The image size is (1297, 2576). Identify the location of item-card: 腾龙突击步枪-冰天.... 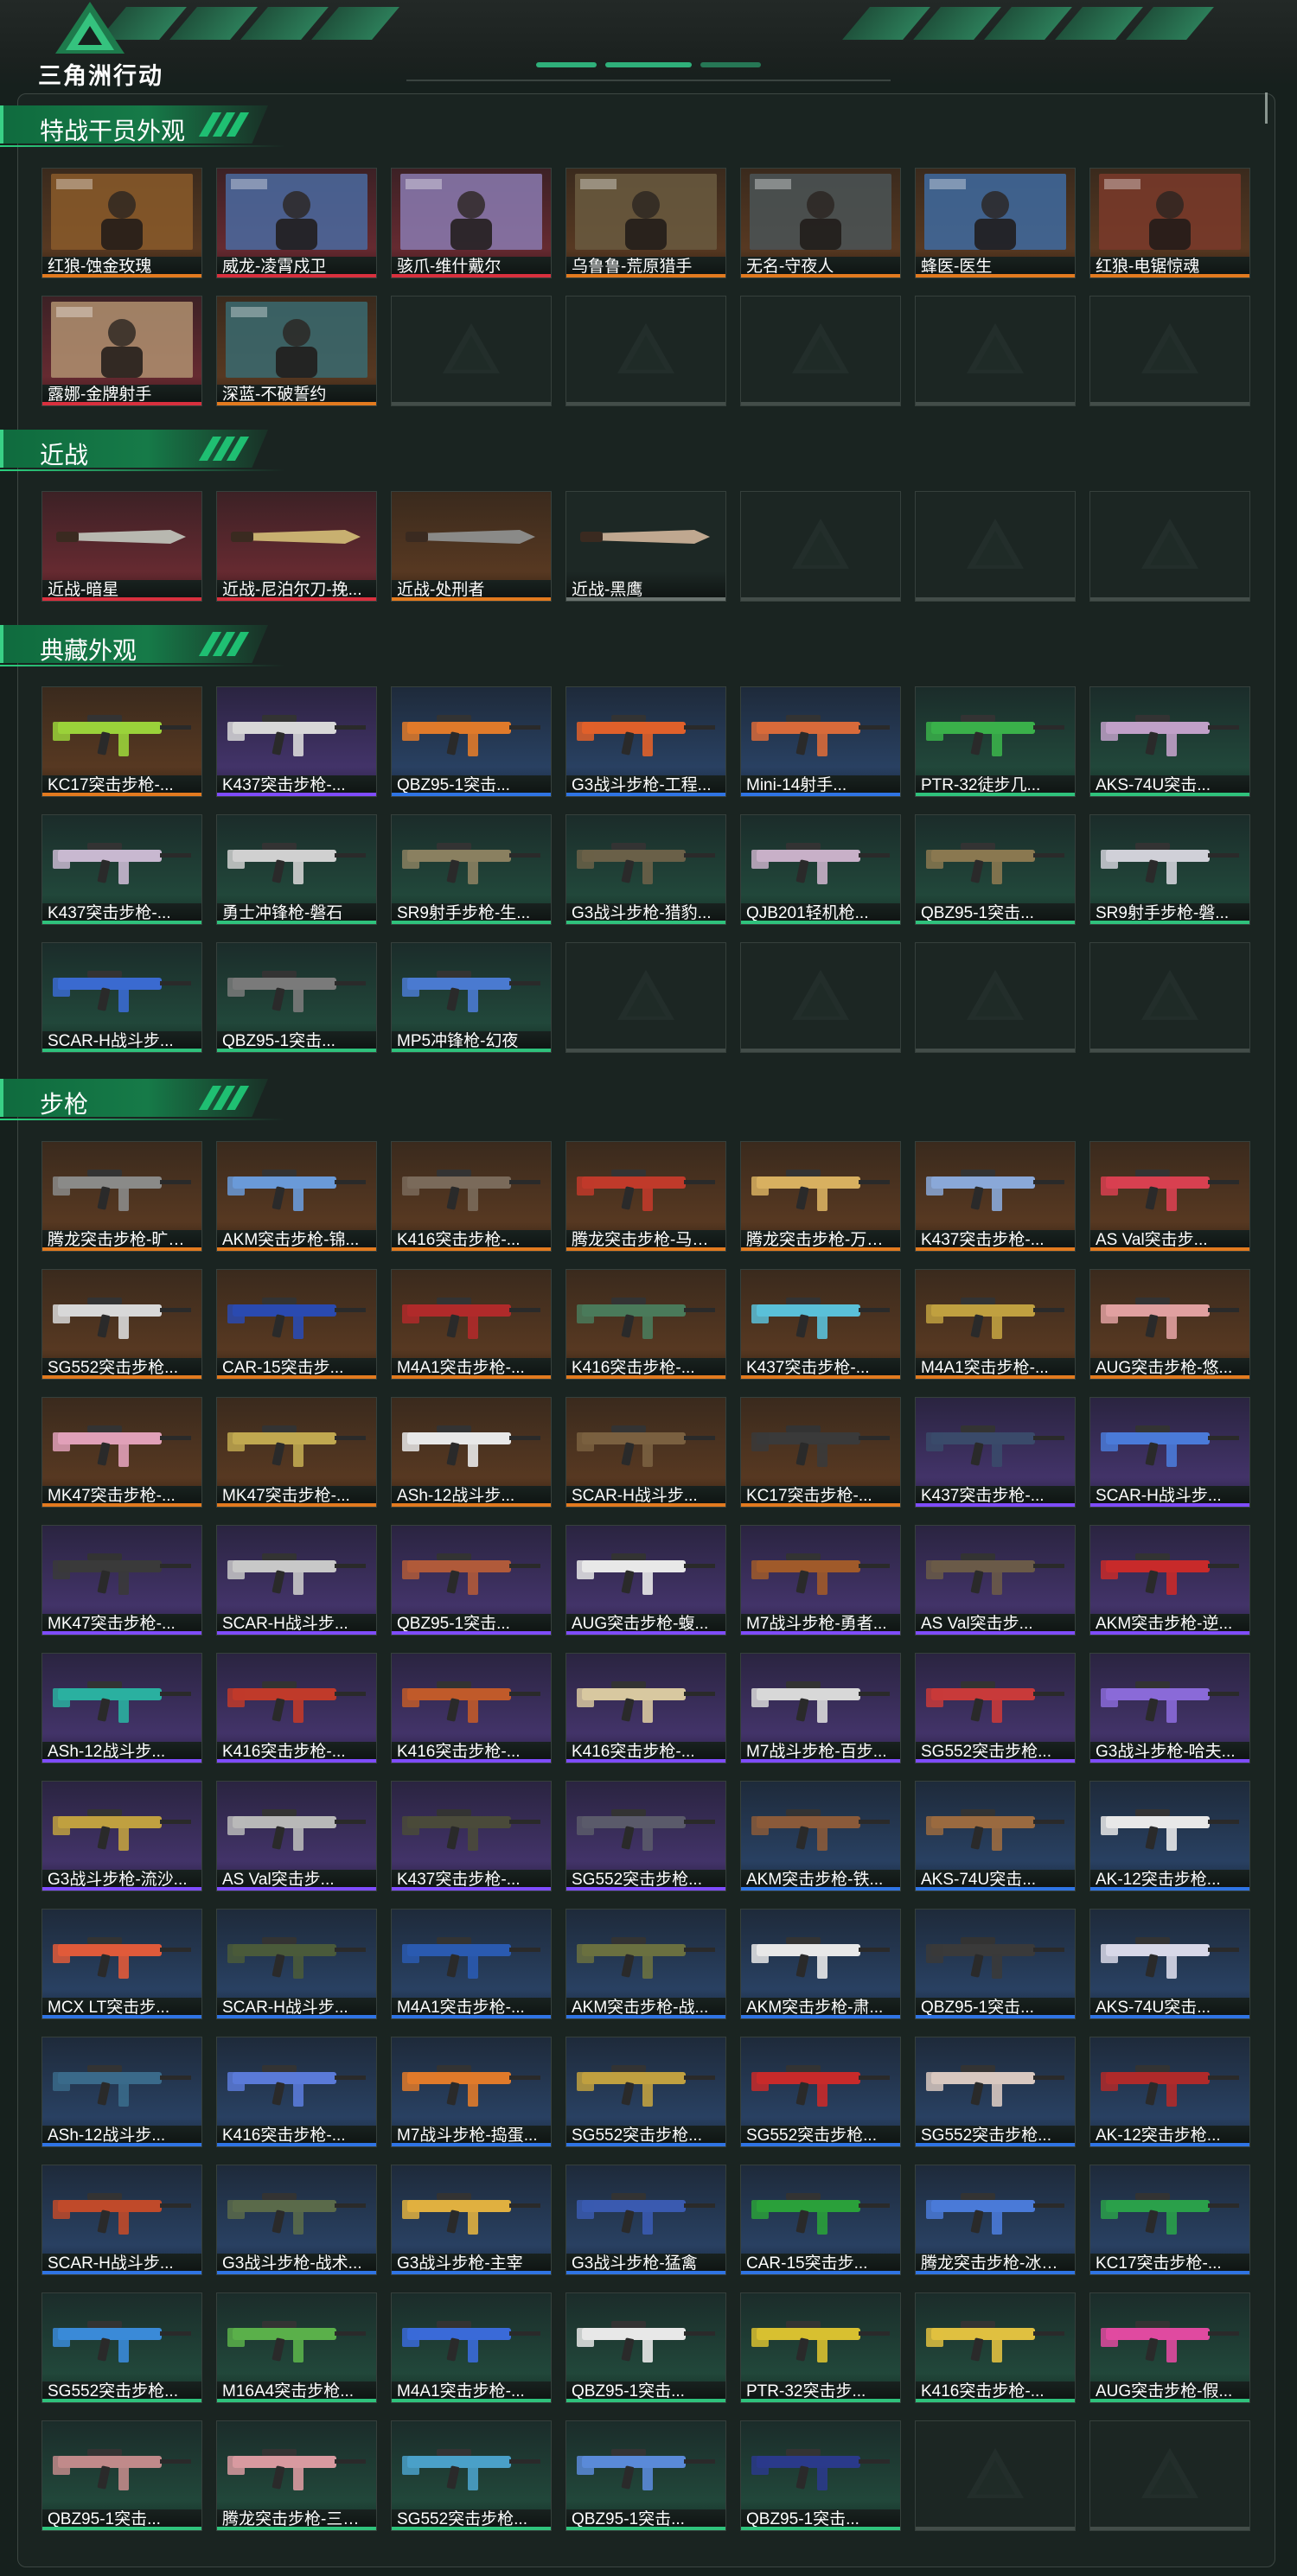
(996, 2220).